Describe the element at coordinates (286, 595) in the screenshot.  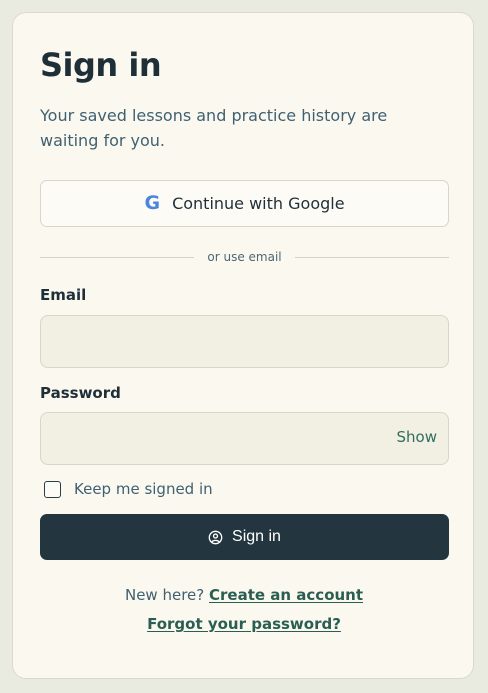
I see `create-account-link: Create an account` at that location.